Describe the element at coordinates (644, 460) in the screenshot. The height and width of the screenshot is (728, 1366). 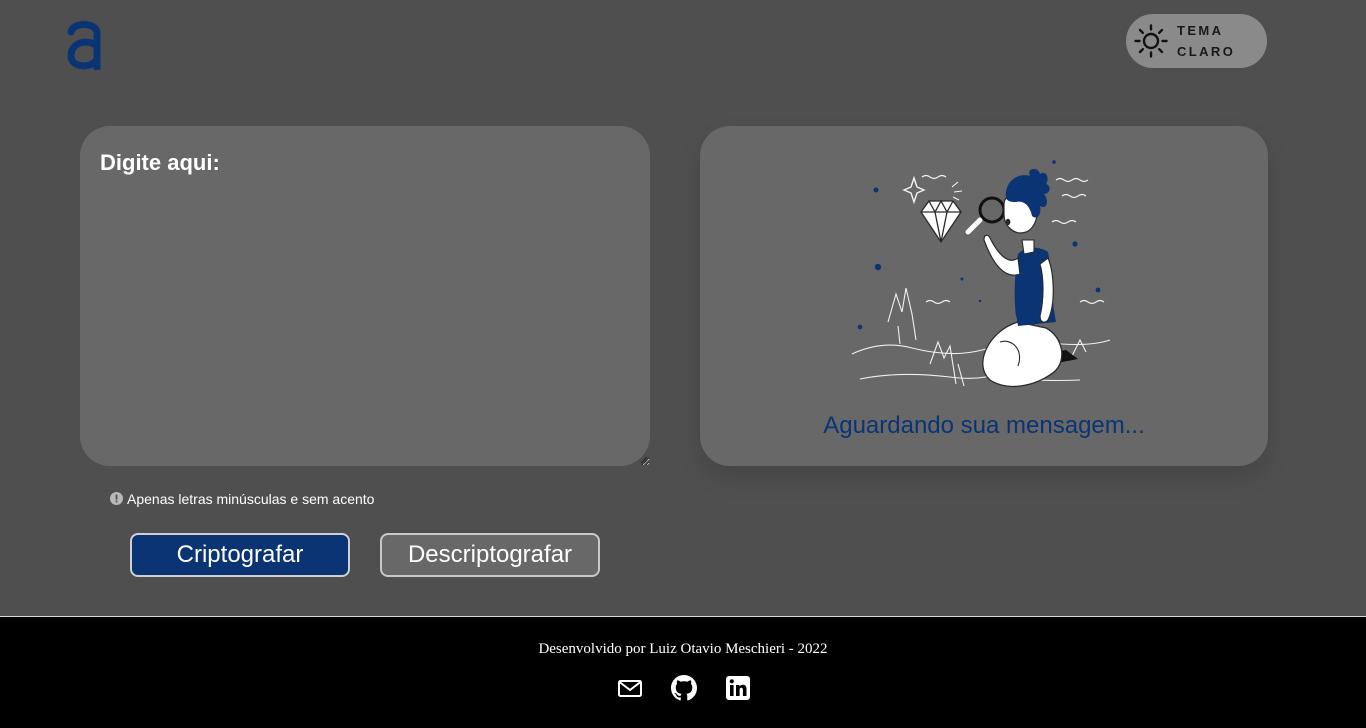
I see `resize-handle-icon` at that location.